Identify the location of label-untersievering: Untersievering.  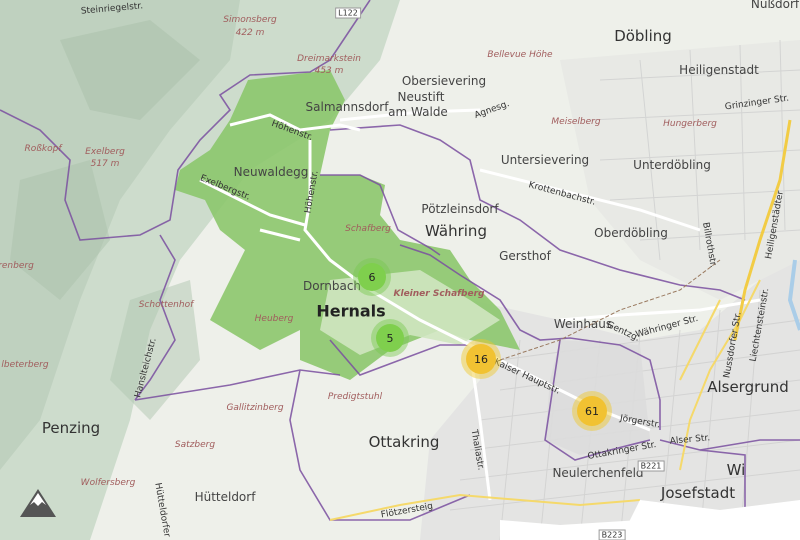
(545, 160).